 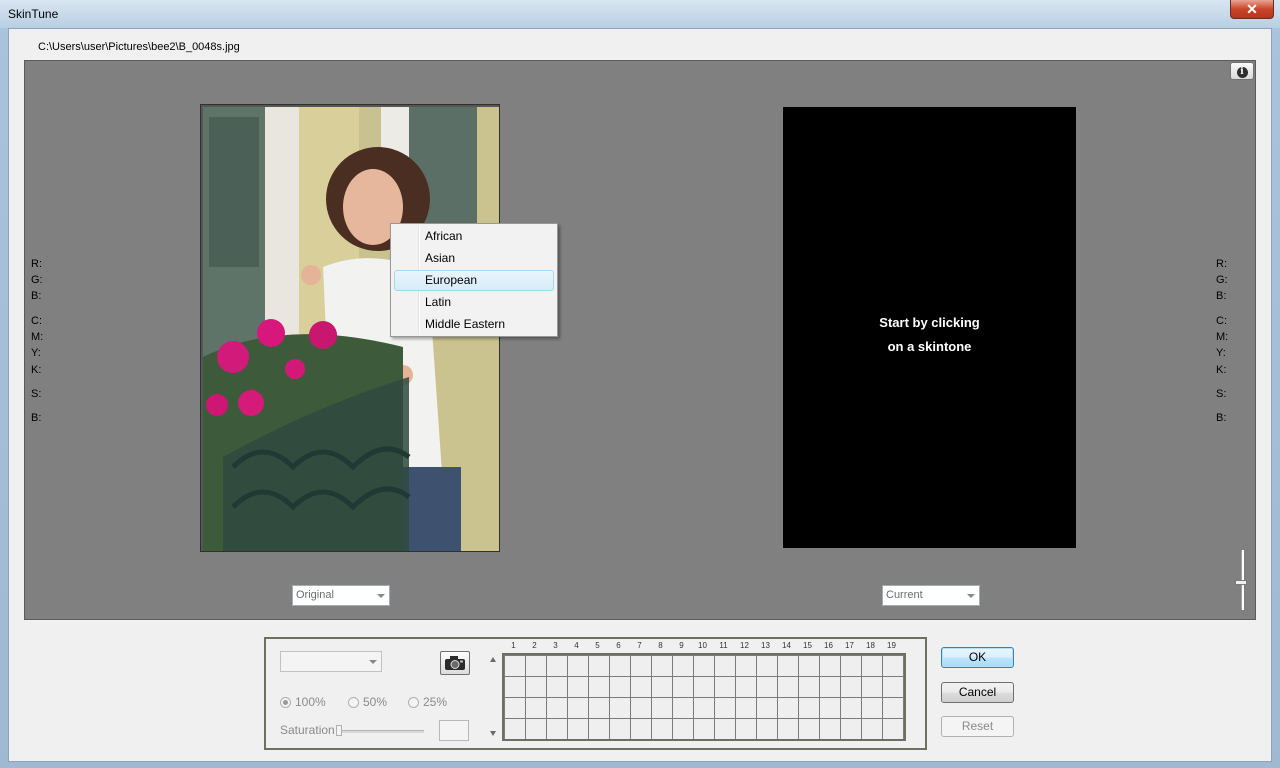 What do you see at coordinates (493, 659) in the screenshot?
I see `scroll-up-icon` at bounding box center [493, 659].